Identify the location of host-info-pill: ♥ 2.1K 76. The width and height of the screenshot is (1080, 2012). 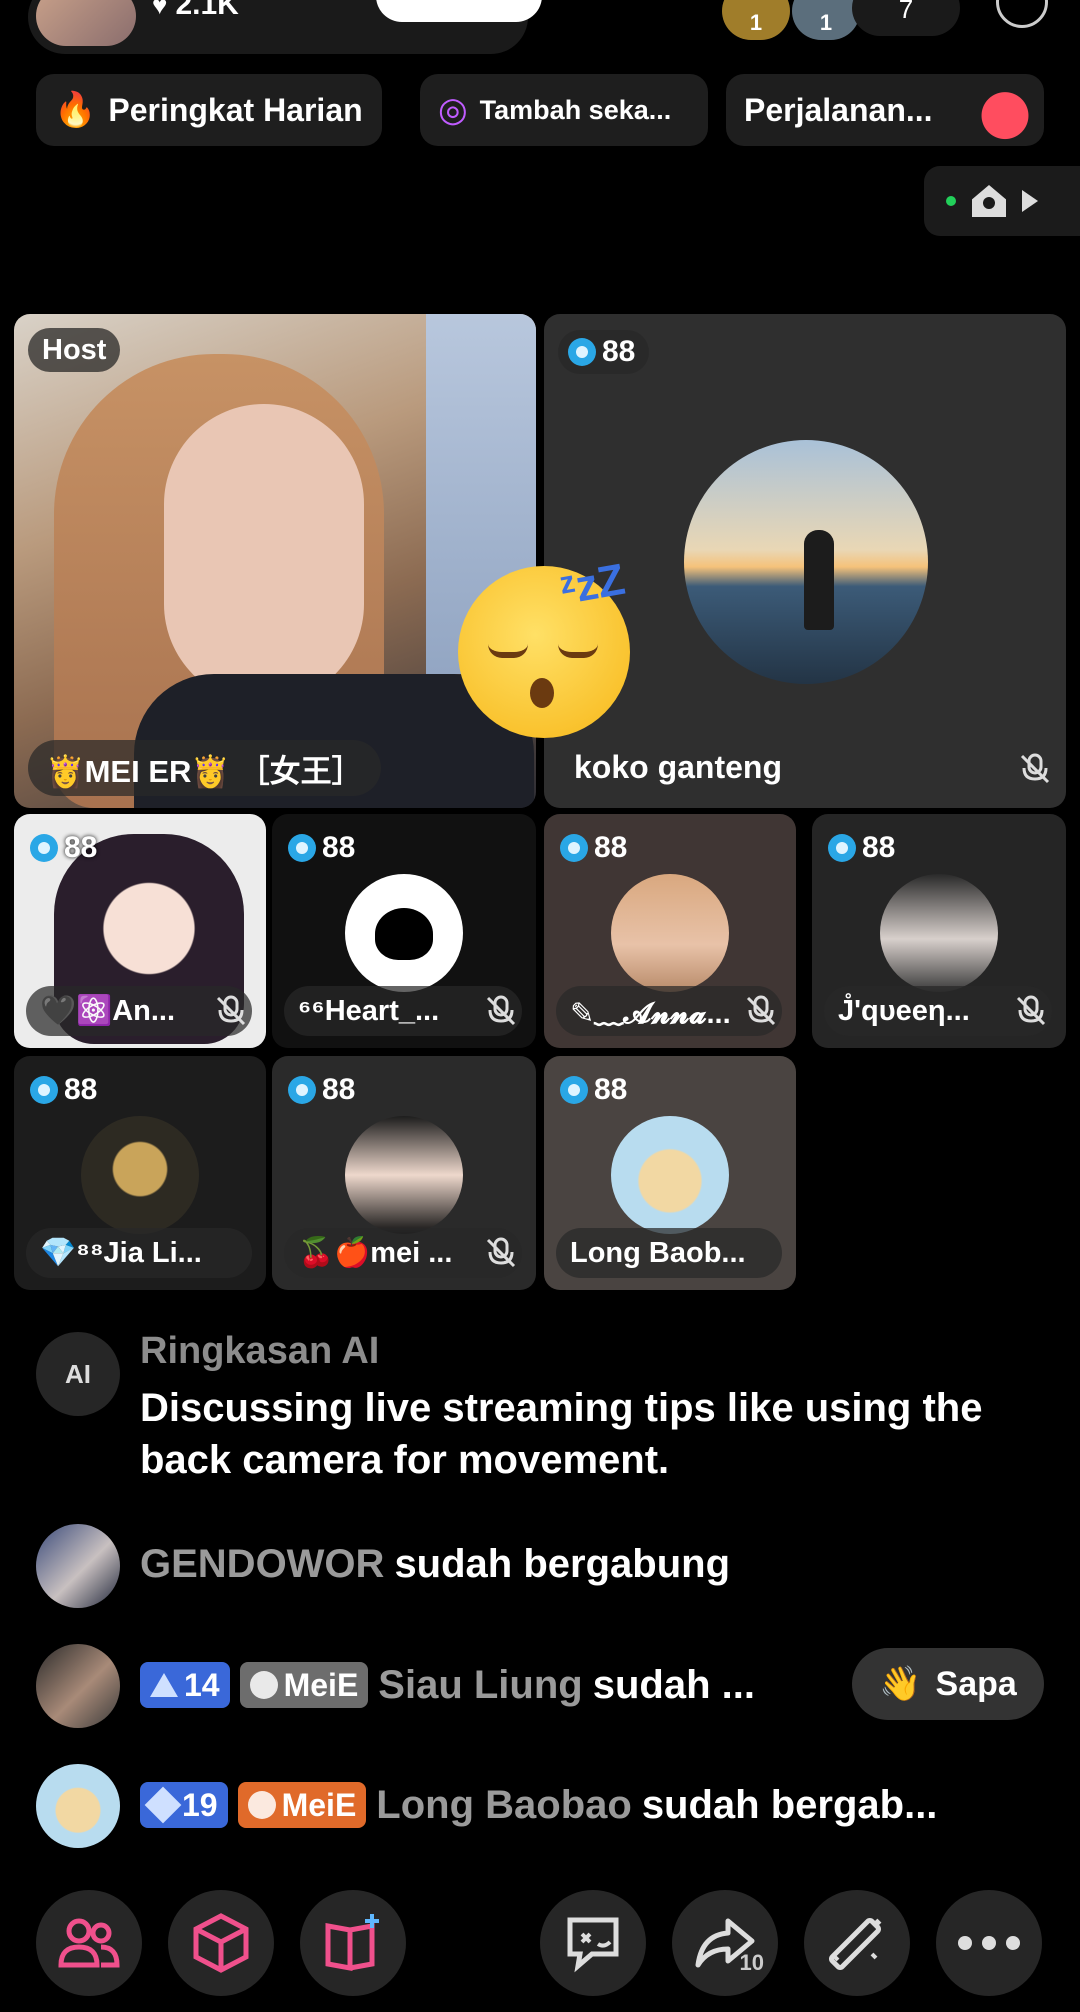
(285, 27).